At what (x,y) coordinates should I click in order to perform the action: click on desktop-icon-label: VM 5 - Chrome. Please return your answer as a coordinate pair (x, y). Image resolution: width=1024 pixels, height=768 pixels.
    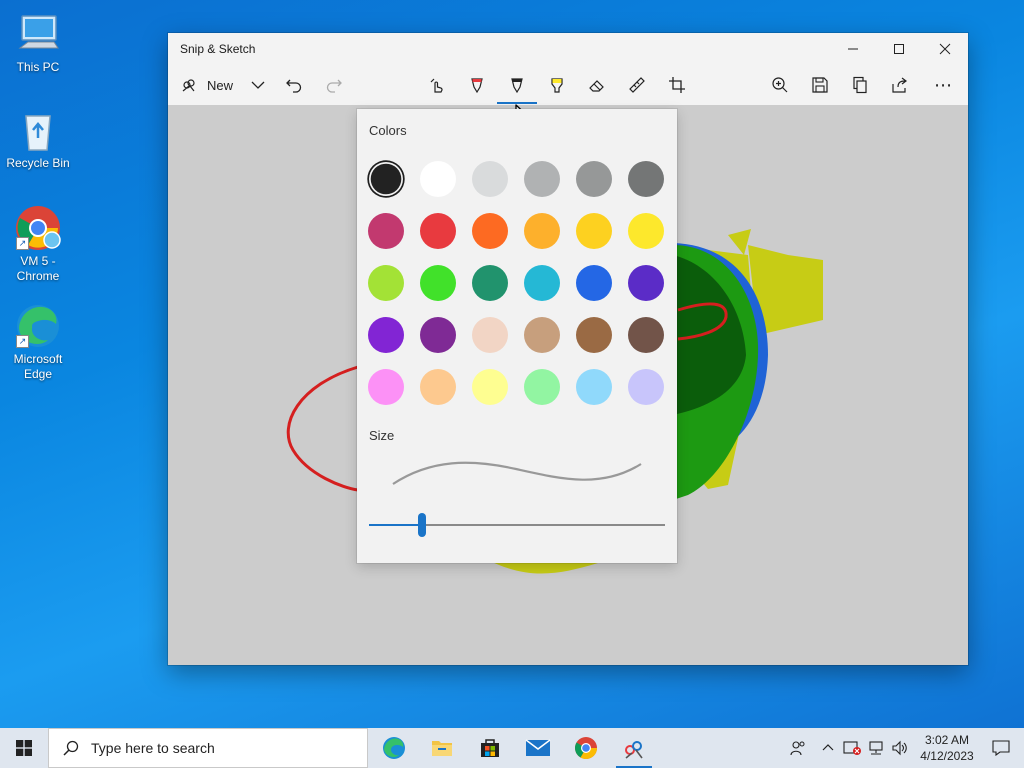
    Looking at the image, I should click on (38, 268).